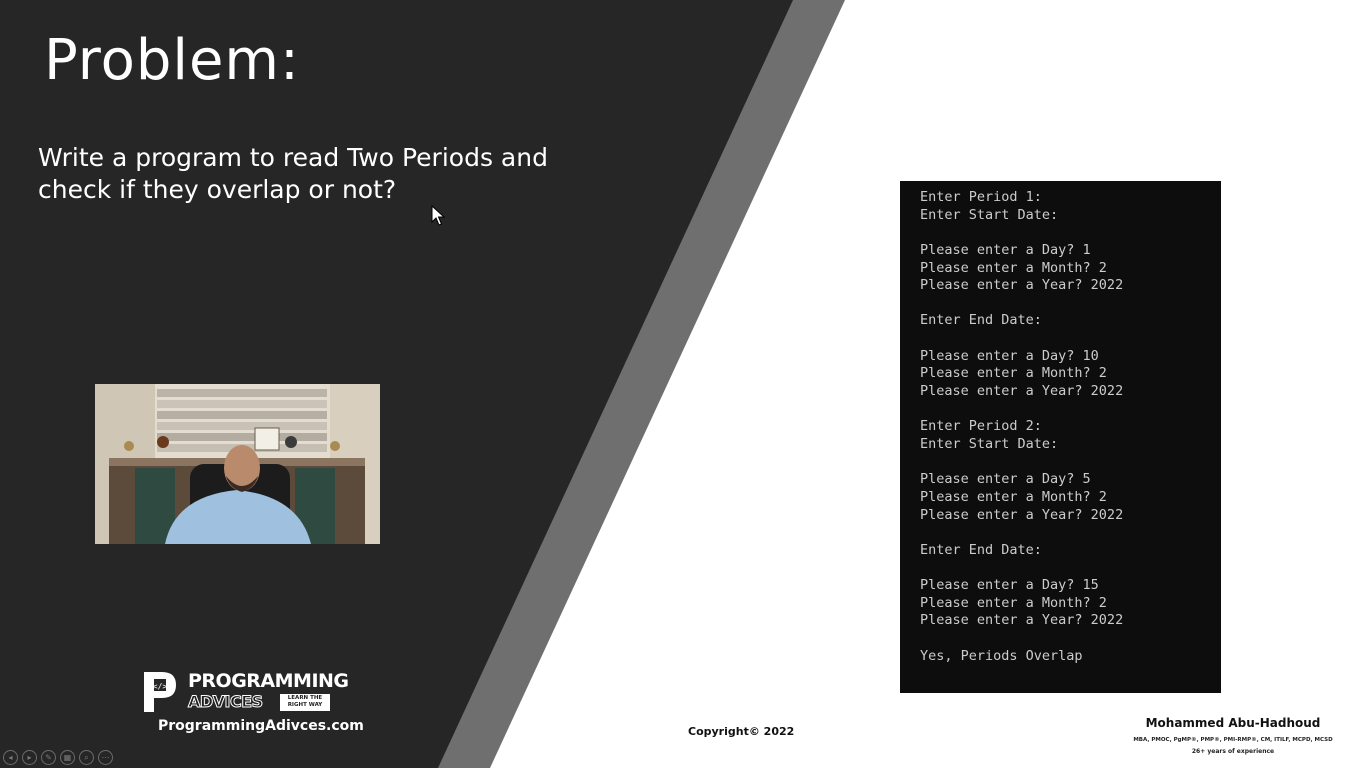  Describe the element at coordinates (1233, 751) in the screenshot. I see `author-experience: 26+ years of experience` at that location.